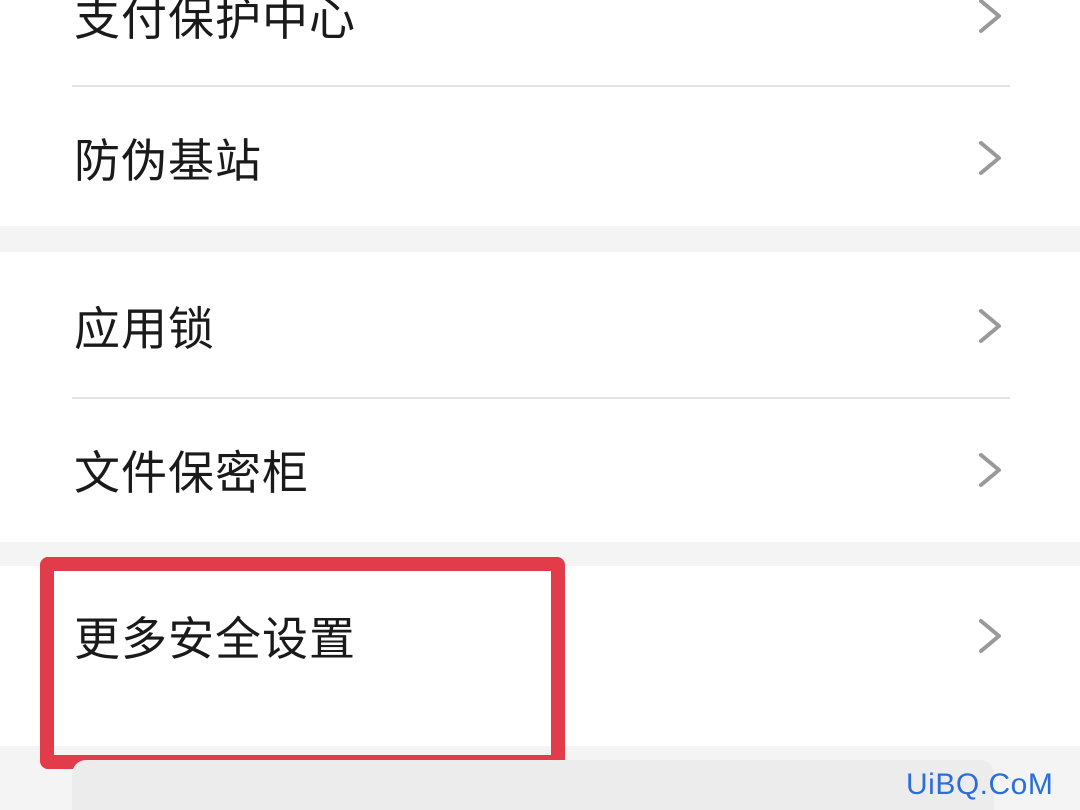  Describe the element at coordinates (144, 329) in the screenshot. I see `menu-item-label: 应用锁` at that location.